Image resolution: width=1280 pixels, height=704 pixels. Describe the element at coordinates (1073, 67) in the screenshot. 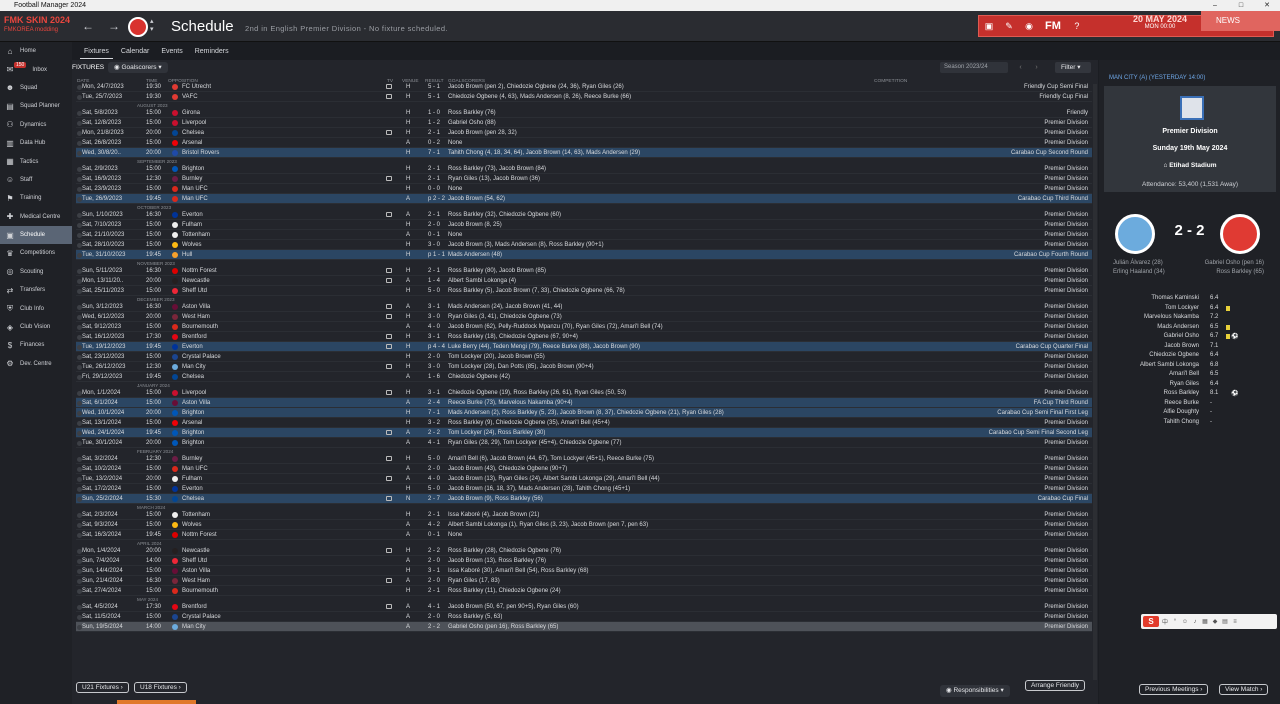

I see `filter-button: Filter ▾` at that location.